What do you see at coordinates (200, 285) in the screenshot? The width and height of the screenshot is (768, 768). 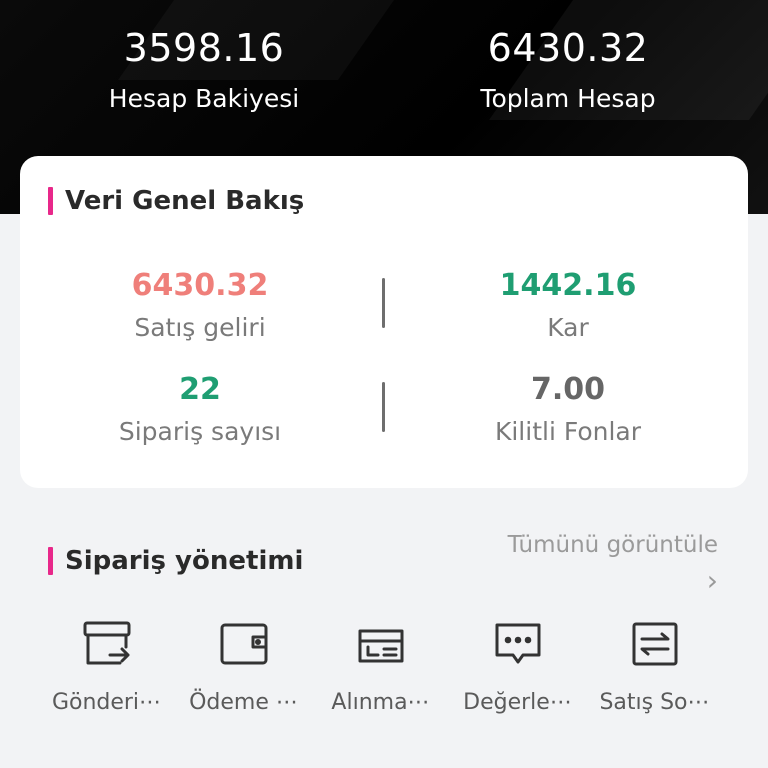 I see `metric-value: 6430.32` at bounding box center [200, 285].